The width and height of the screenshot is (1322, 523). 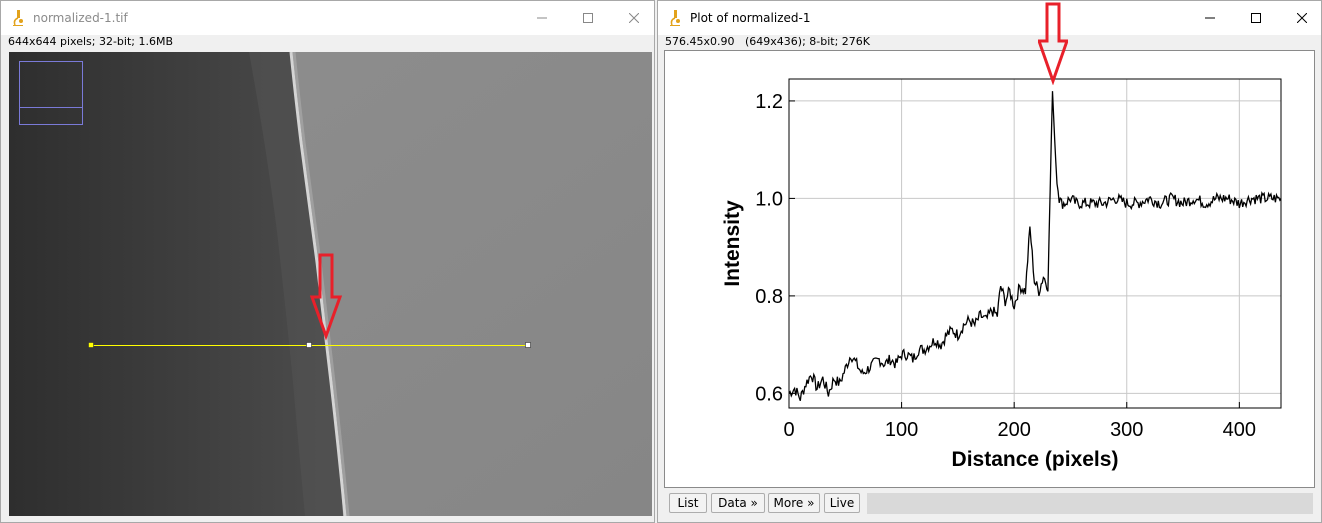 What do you see at coordinates (738, 503) in the screenshot?
I see `data-button: Data »` at bounding box center [738, 503].